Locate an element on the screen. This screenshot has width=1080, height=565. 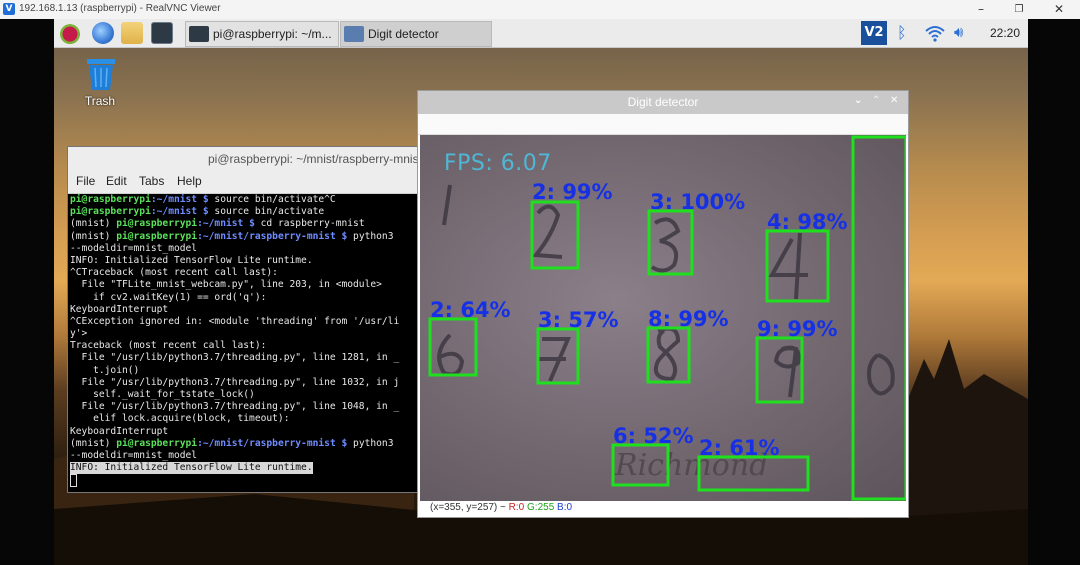
terminal-line: Traceback (most recent call last): is located at coordinates (248, 346).